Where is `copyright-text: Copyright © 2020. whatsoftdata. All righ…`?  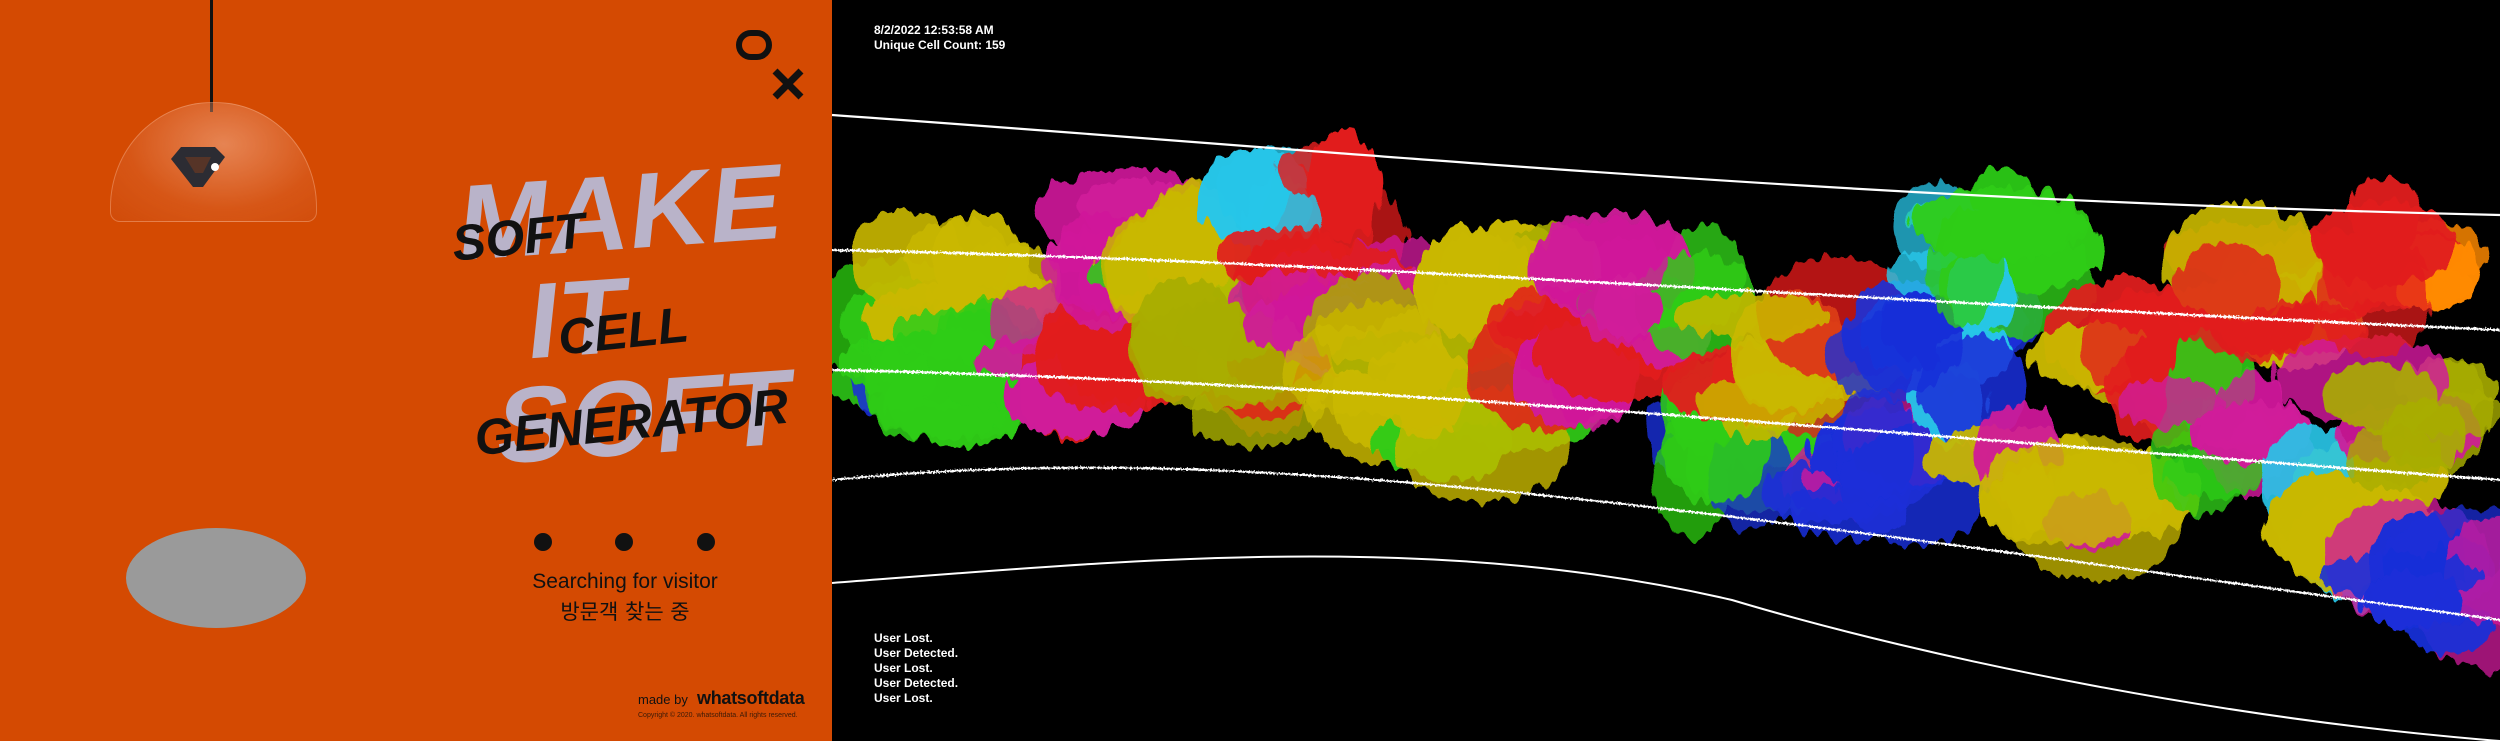
copyright-text: Copyright © 2020. whatsoftdata. All righ… is located at coordinates (718, 715).